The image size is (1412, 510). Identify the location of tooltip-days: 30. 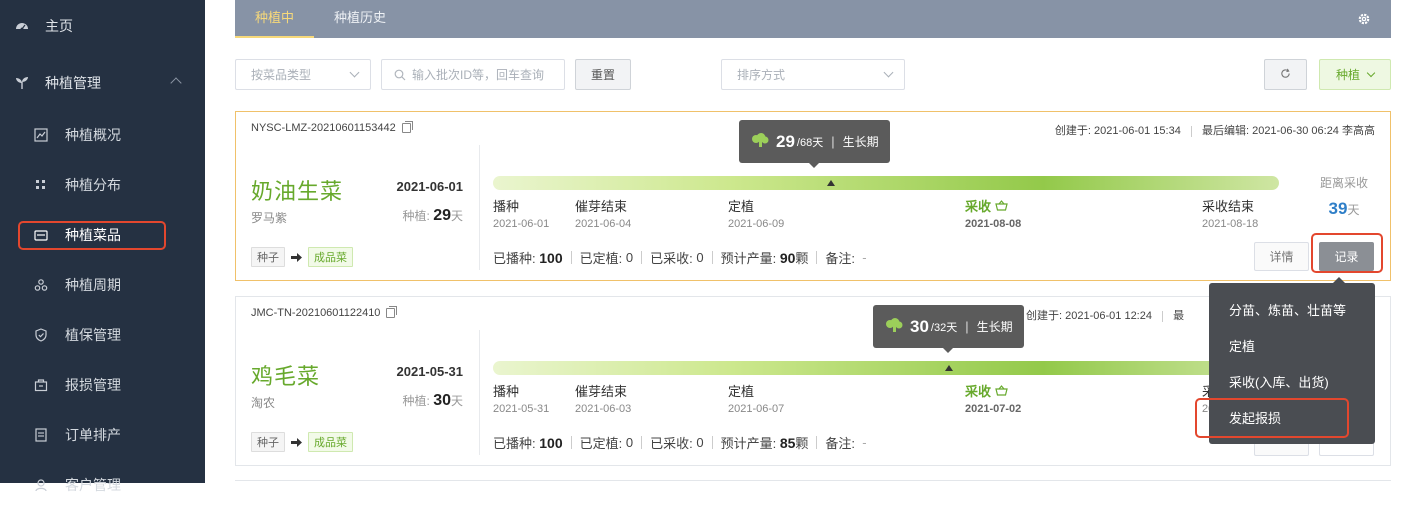
(919, 326).